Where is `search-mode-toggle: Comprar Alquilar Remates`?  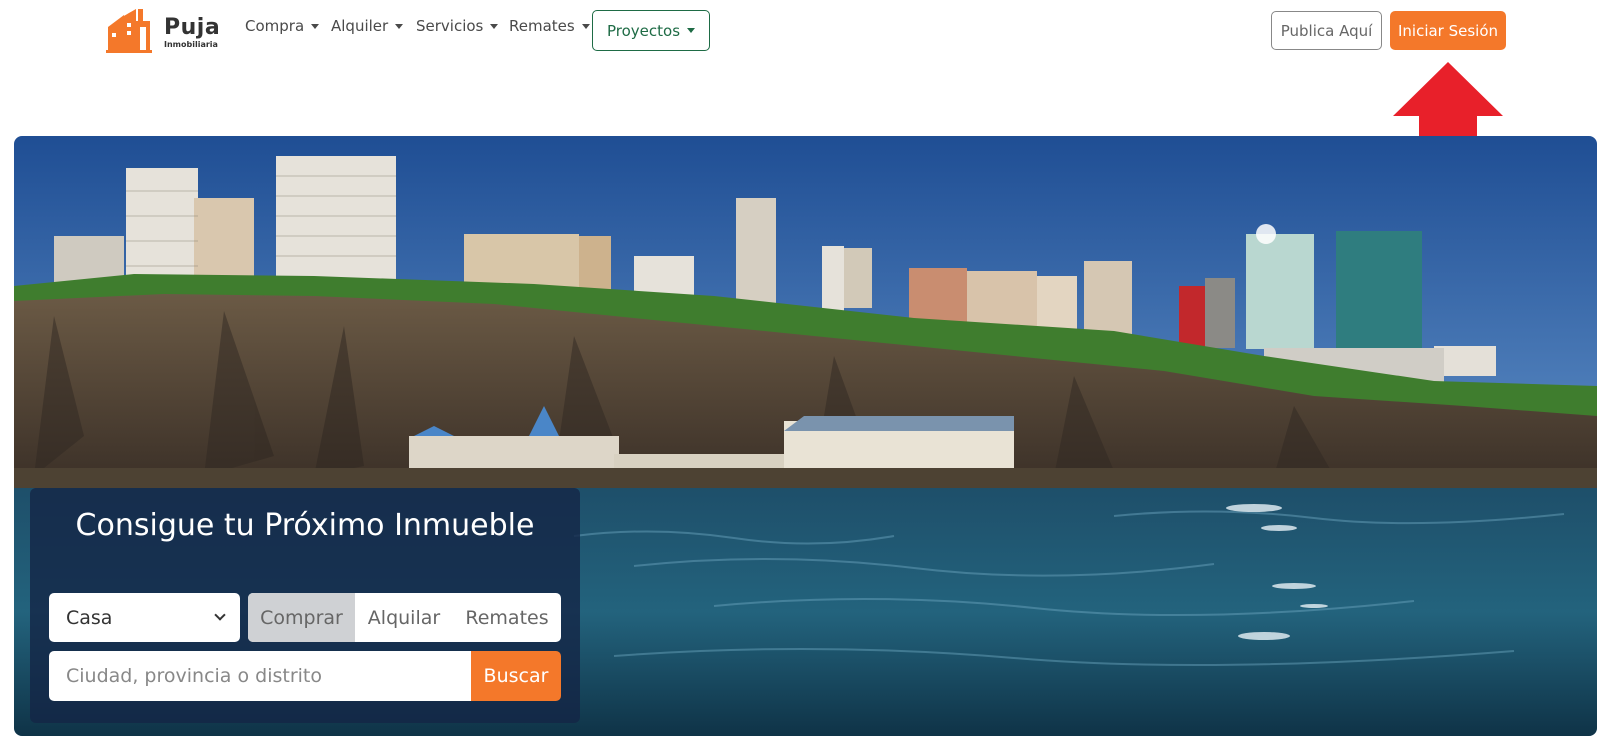 search-mode-toggle: Comprar Alquilar Remates is located at coordinates (404, 617).